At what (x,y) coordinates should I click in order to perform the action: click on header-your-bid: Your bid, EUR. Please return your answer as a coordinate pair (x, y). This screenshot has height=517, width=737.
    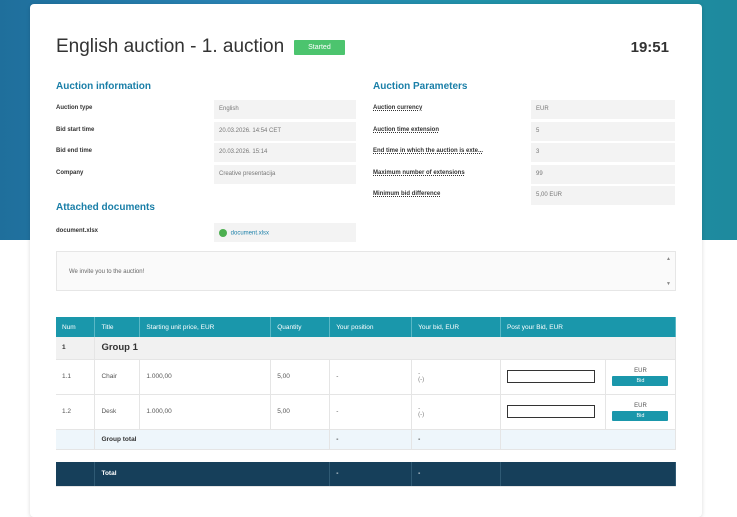
    Looking at the image, I should click on (456, 327).